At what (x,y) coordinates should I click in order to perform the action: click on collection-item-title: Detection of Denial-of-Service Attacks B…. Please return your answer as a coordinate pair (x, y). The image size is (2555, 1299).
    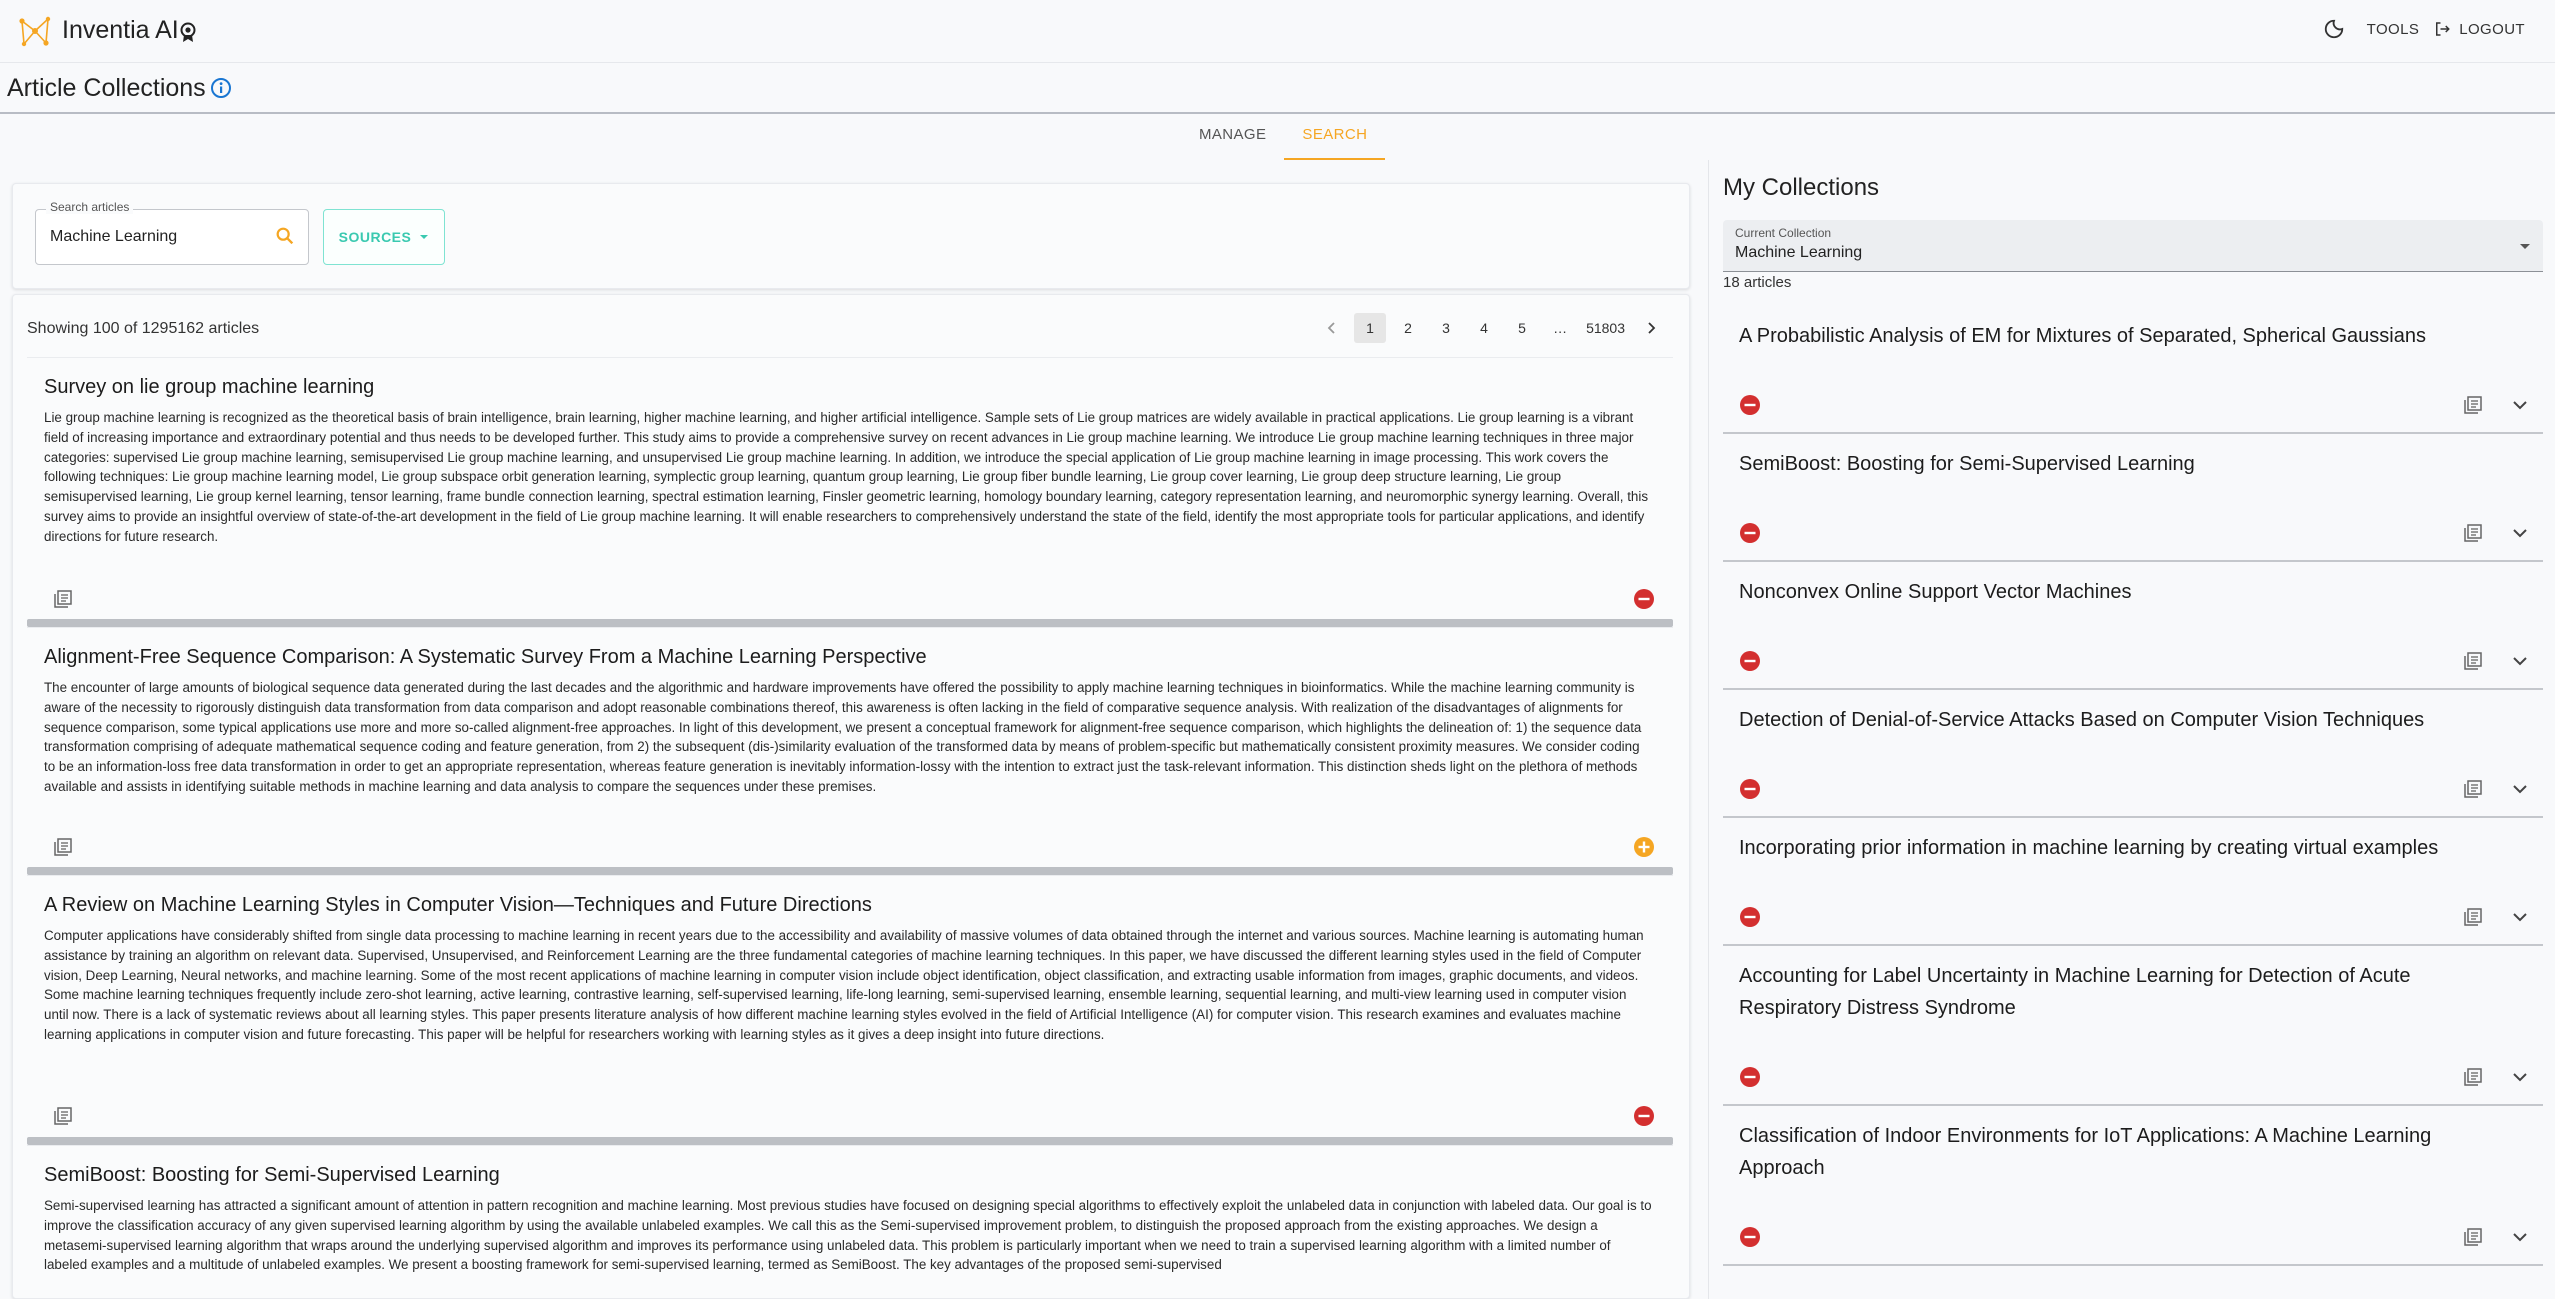
    Looking at the image, I should click on (2109, 720).